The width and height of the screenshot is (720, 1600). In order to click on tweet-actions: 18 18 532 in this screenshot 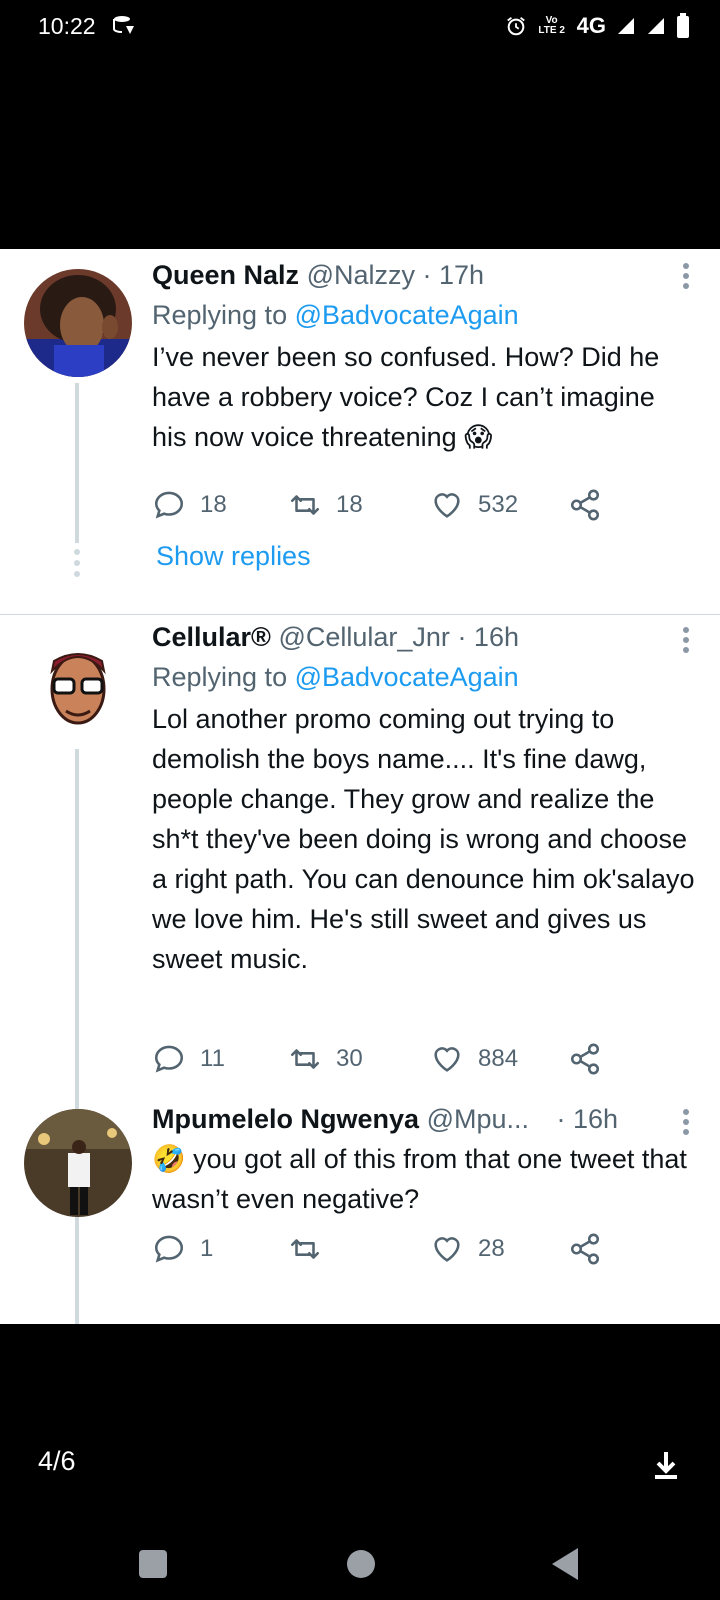, I will do `click(387, 505)`.